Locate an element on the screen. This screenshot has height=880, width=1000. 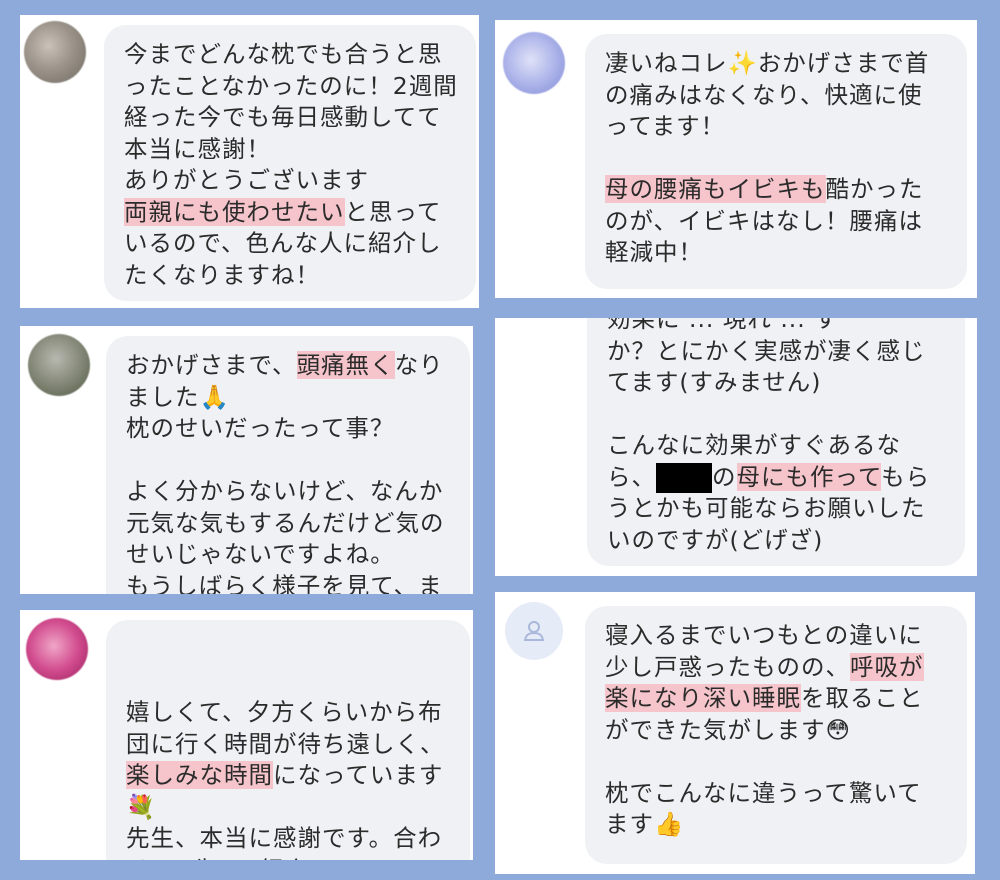
text-segment: 嬉しくて、夕方くらいから布 is located at coordinates (284, 712).